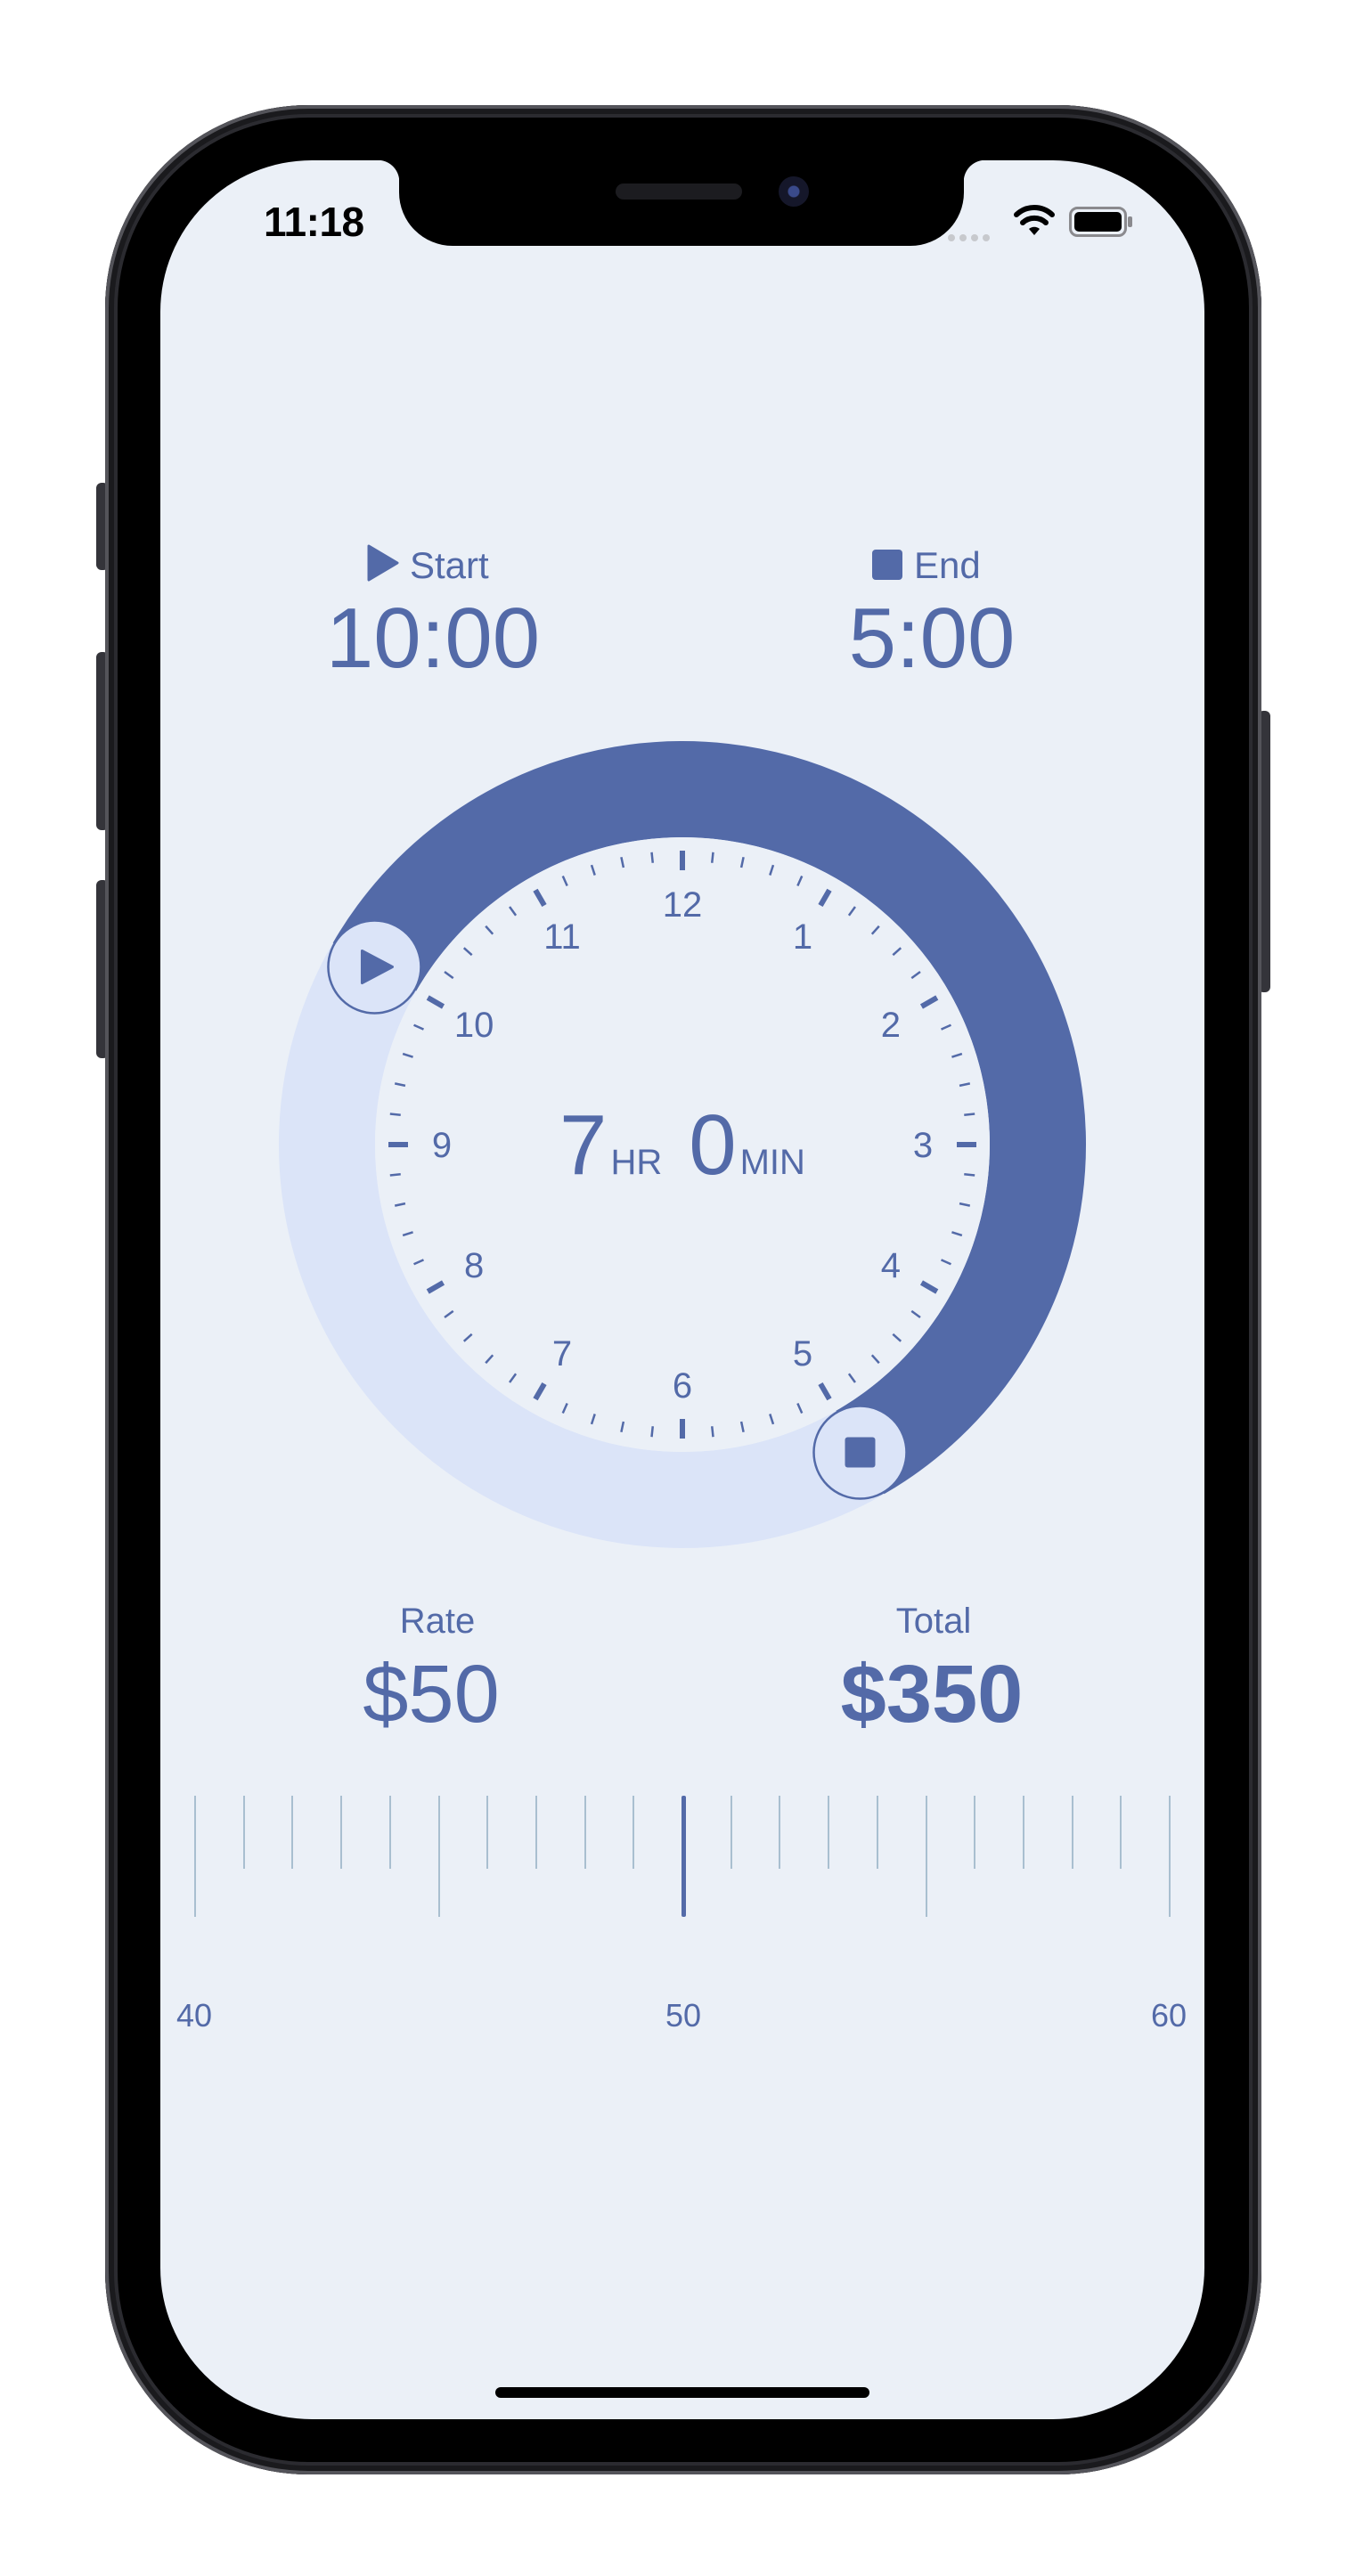  Describe the element at coordinates (891, 1265) in the screenshot. I see `hour-number: 4` at that location.